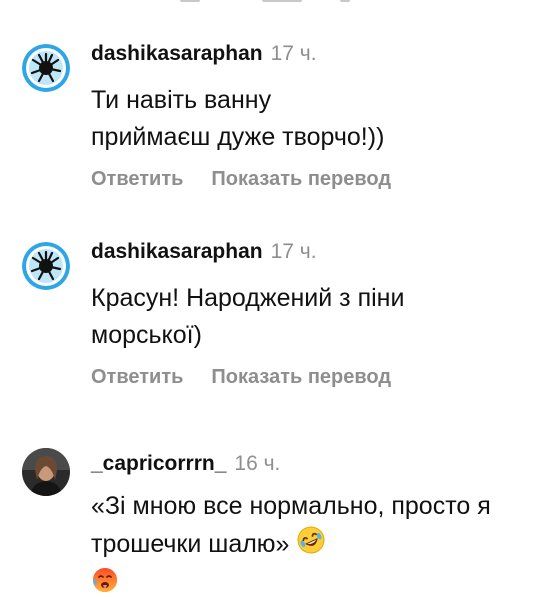 This screenshot has width=559, height=605. I want to click on comment-text: Ти навіть ванну приймаєш дуже творчо!)), so click(238, 118).